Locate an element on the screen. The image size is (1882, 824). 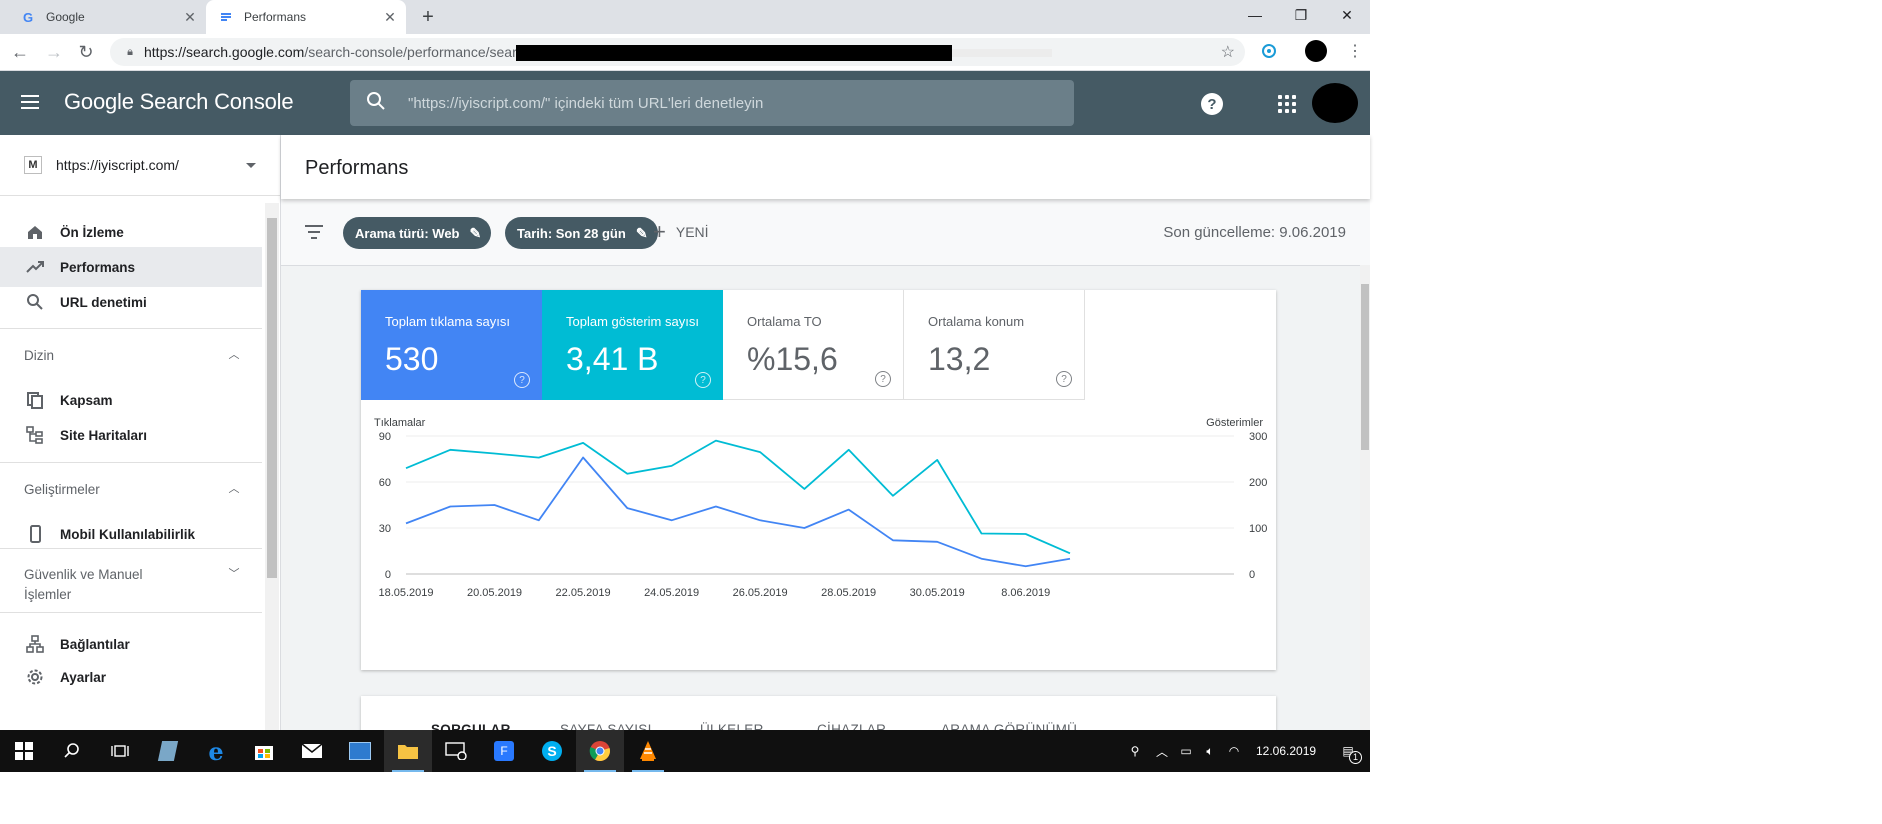
close-window-button: ✕ is located at coordinates (1347, 15).